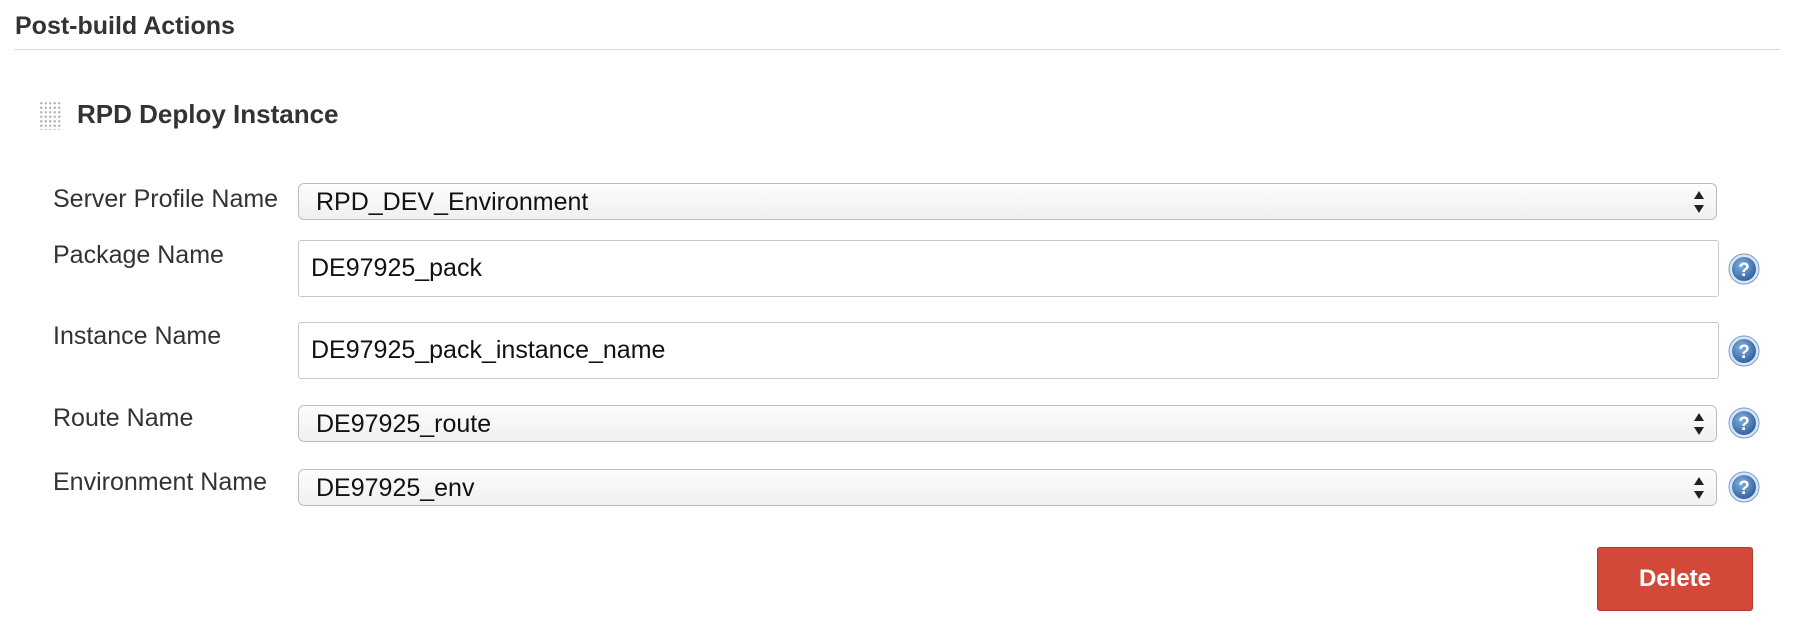 This screenshot has width=1793, height=636. I want to click on section-title: Post-build Actions, so click(125, 26).